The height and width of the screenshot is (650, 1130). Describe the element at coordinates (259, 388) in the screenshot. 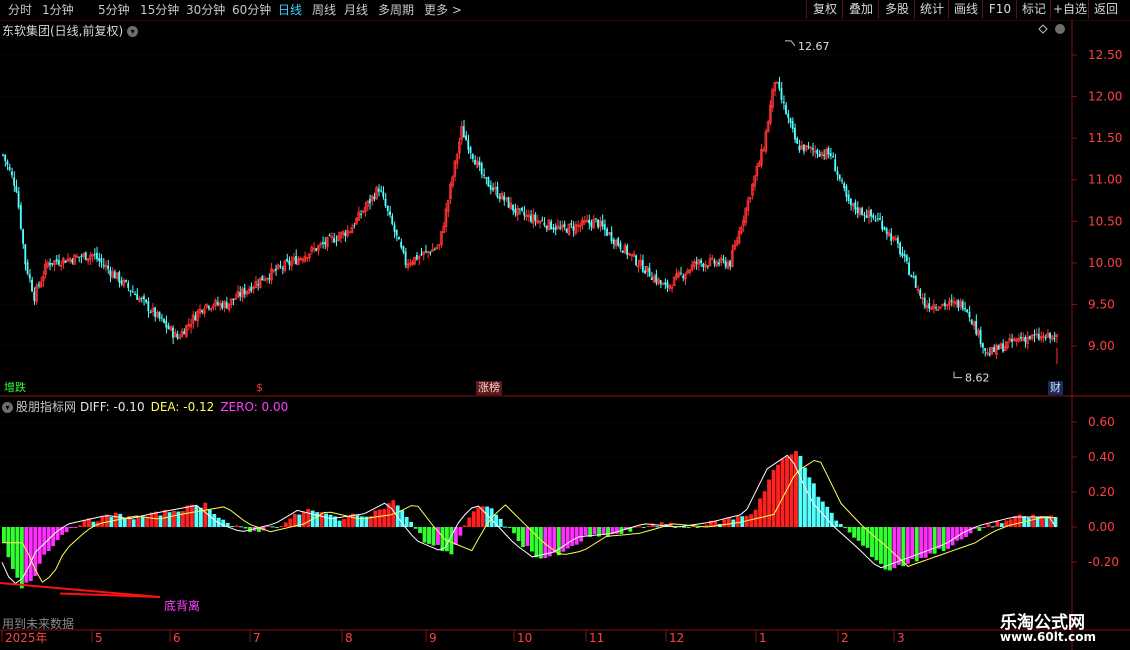

I see `badge-mid1: $` at that location.